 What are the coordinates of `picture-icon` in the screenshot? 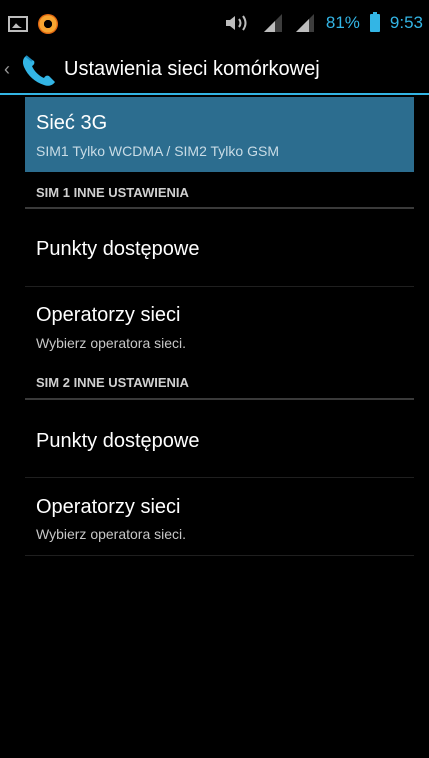 It's located at (18, 24).